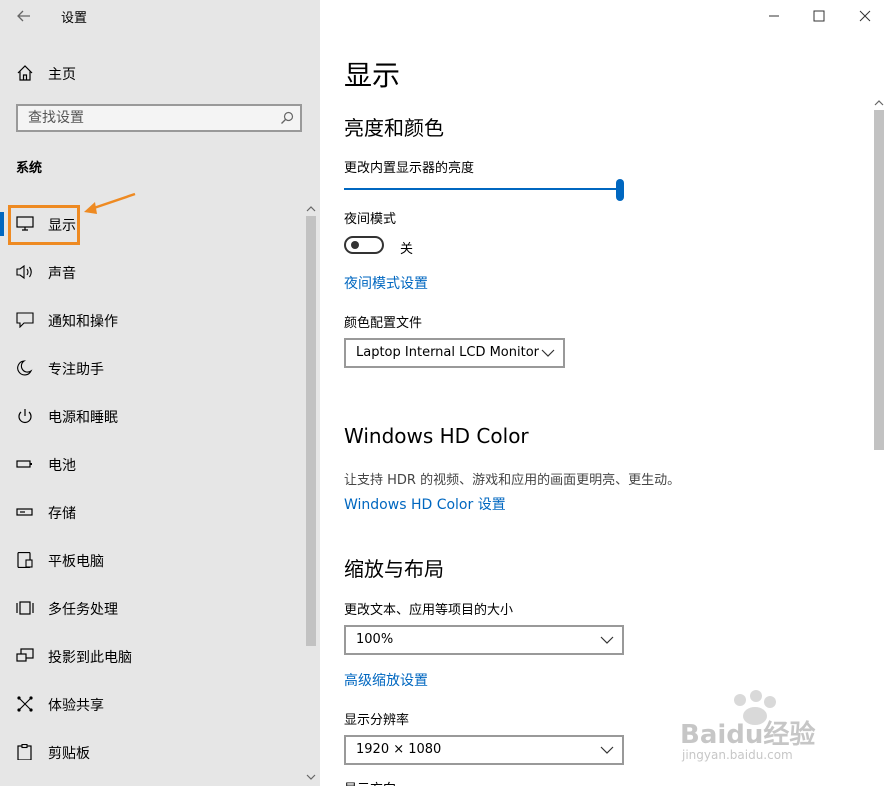 The height and width of the screenshot is (786, 888). What do you see at coordinates (370, 782) in the screenshot?
I see `orientation-label: 显示方向` at bounding box center [370, 782].